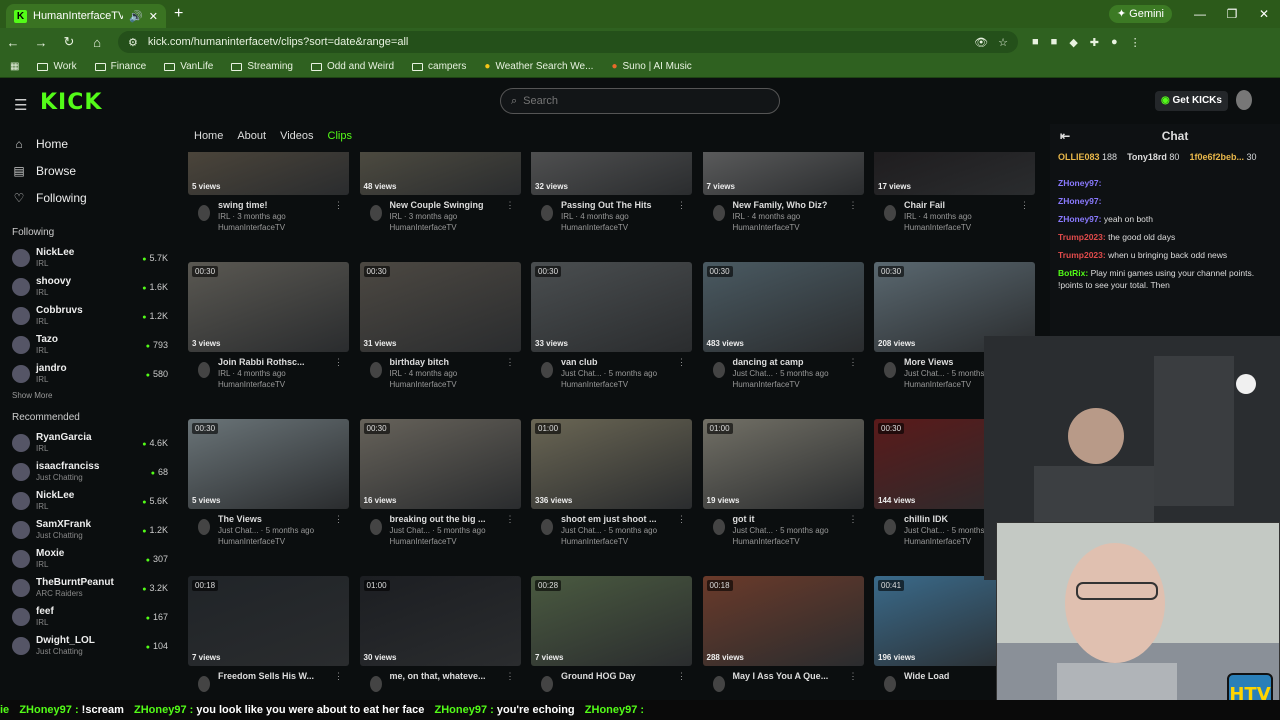 This screenshot has width=1280, height=720. Describe the element at coordinates (90, 471) in the screenshot. I see `recommended-channel: isaacfrancissJust Chatting 68` at that location.